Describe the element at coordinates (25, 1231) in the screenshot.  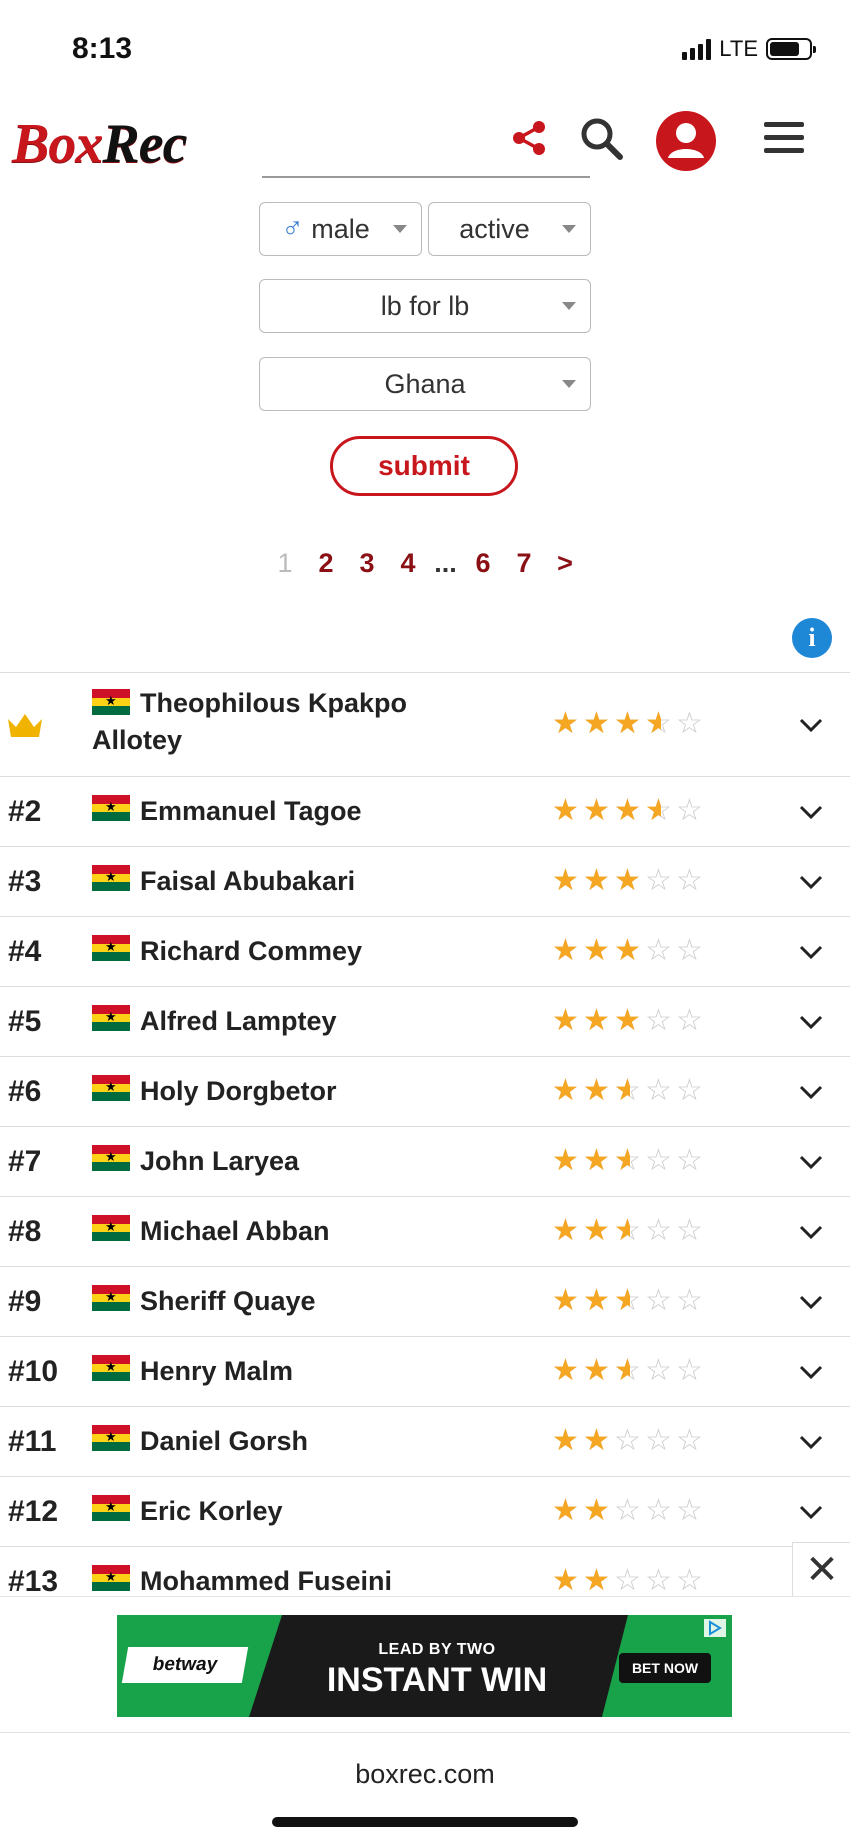
I see `rank-number: #8` at that location.